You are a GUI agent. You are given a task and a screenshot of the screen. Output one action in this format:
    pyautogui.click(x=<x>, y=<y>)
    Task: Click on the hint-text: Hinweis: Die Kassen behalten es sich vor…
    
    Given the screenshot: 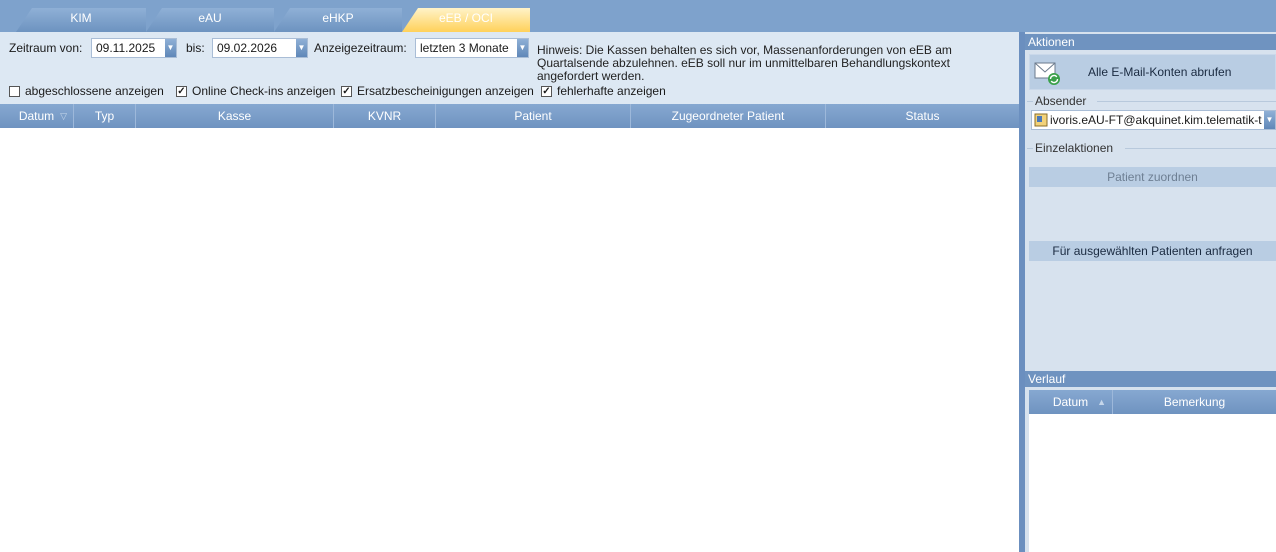 What is the action you would take?
    pyautogui.click(x=744, y=63)
    